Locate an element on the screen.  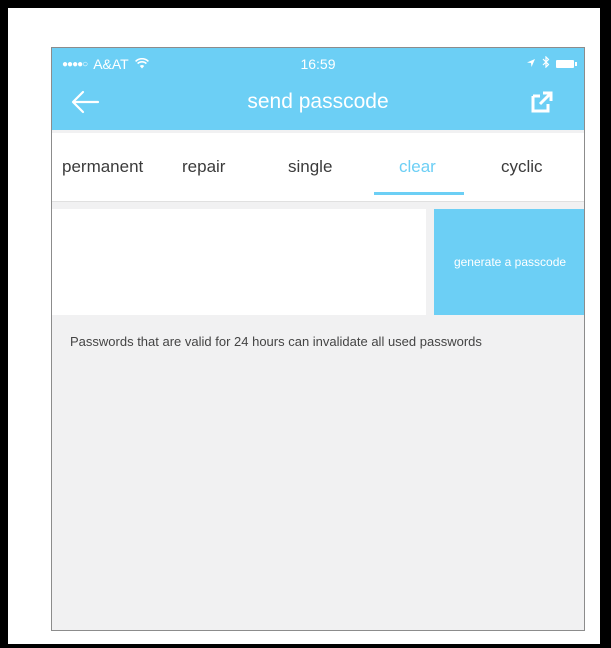
tab-cyclic: cyclic is located at coordinates (522, 167).